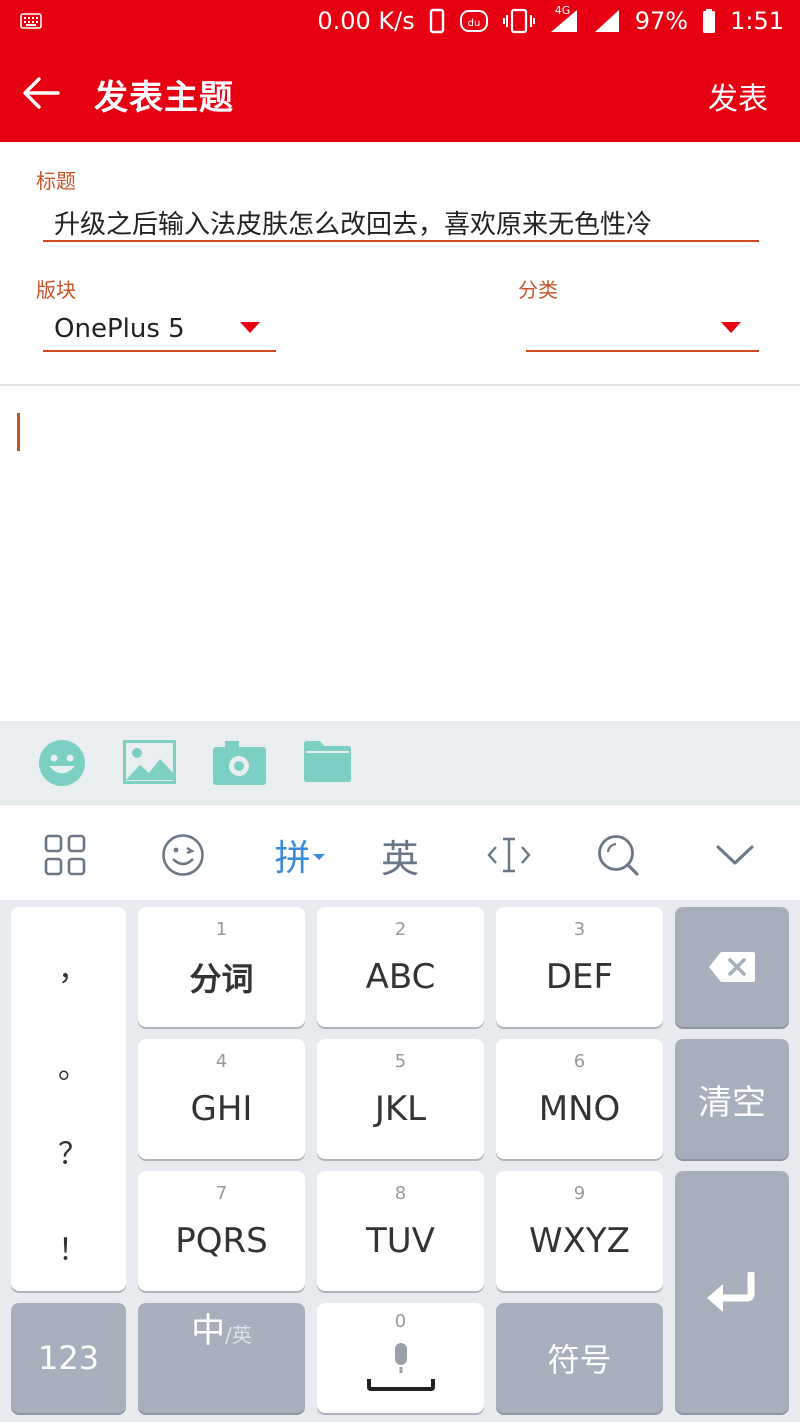  I want to click on key-6: 6 MNO, so click(579, 1099).